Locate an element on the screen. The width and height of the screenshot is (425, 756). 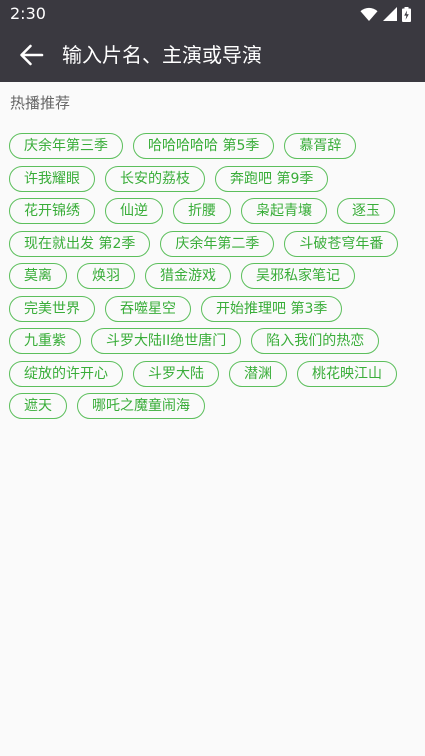
arrow-left-icon is located at coordinates (32, 55).